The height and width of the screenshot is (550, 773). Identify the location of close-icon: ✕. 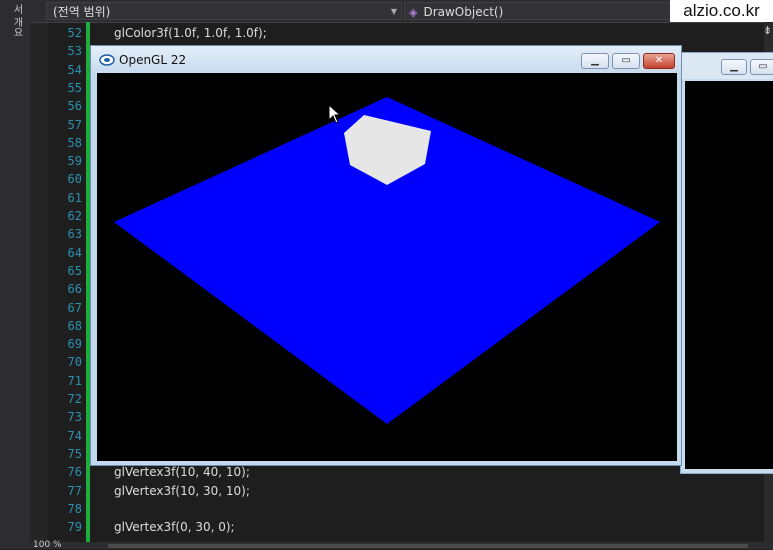
(659, 61).